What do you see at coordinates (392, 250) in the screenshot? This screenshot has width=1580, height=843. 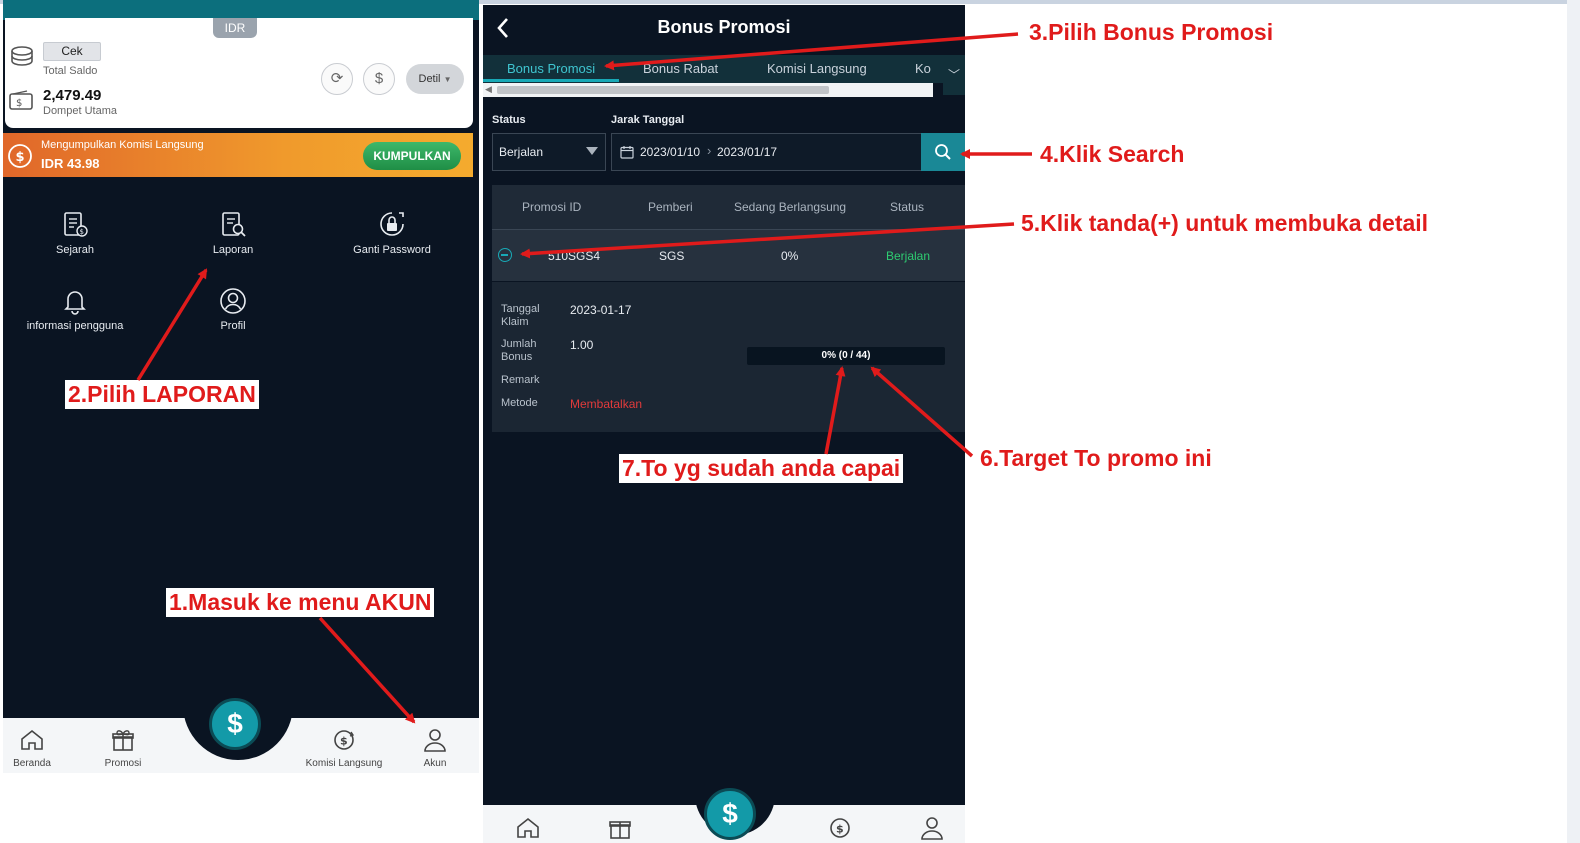 I see `menu-change-password-label: Ganti Password` at bounding box center [392, 250].